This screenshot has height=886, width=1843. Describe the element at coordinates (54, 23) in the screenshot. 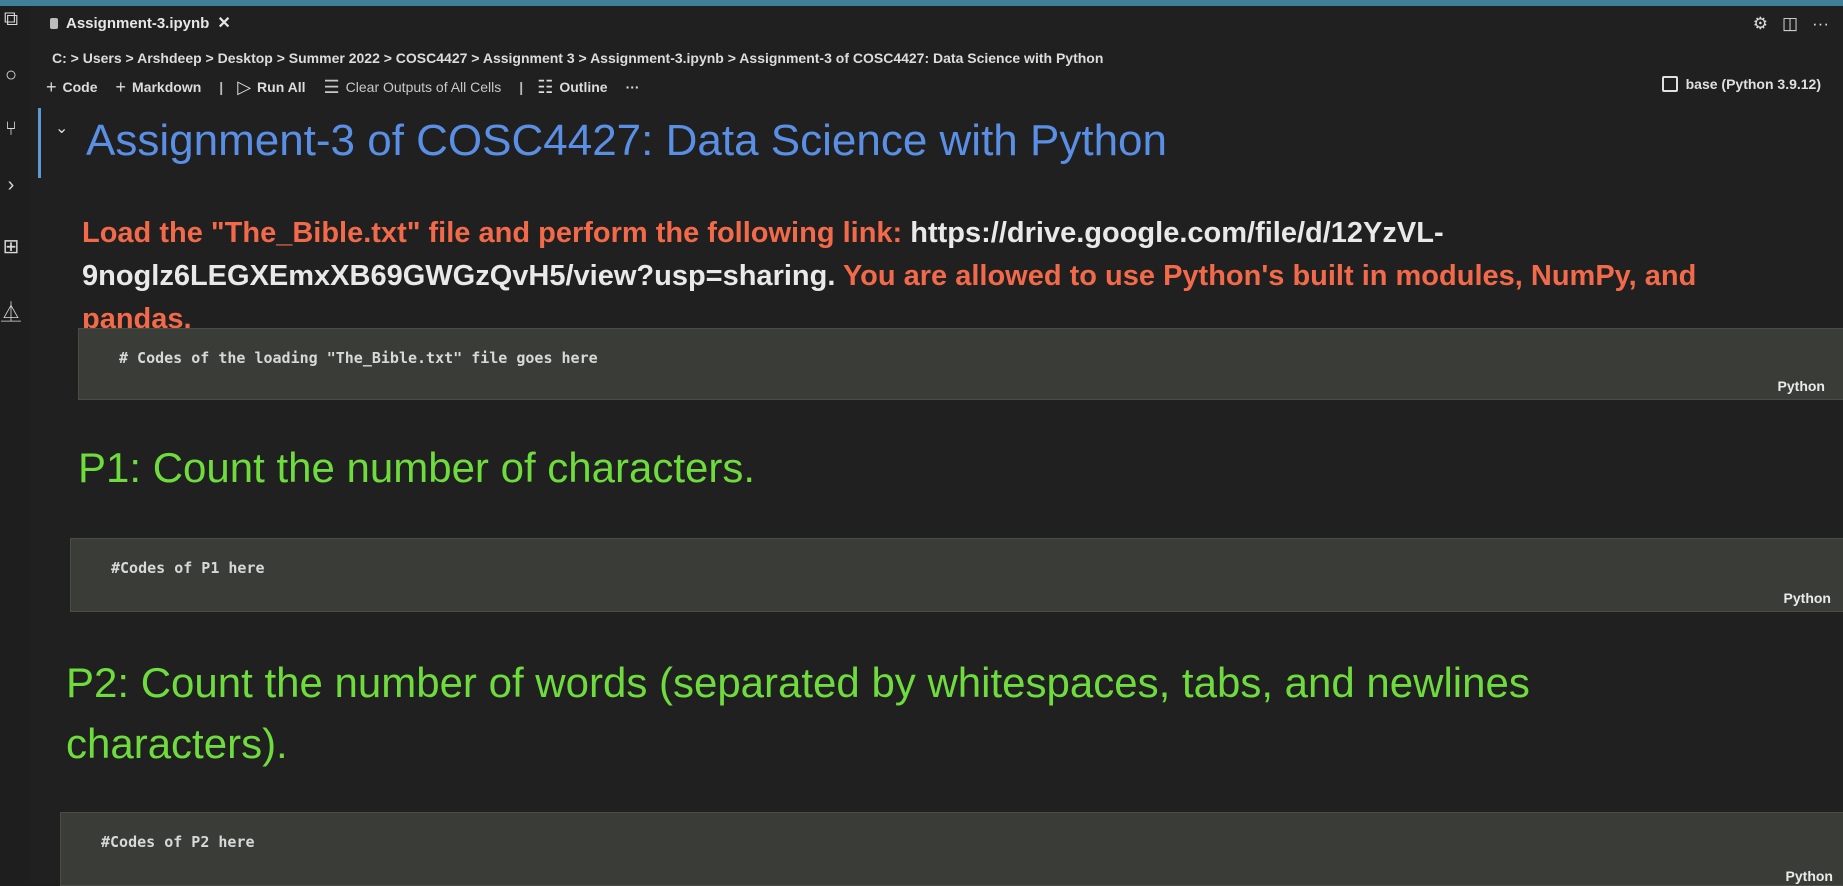

I see `notebook-file-icon` at that location.